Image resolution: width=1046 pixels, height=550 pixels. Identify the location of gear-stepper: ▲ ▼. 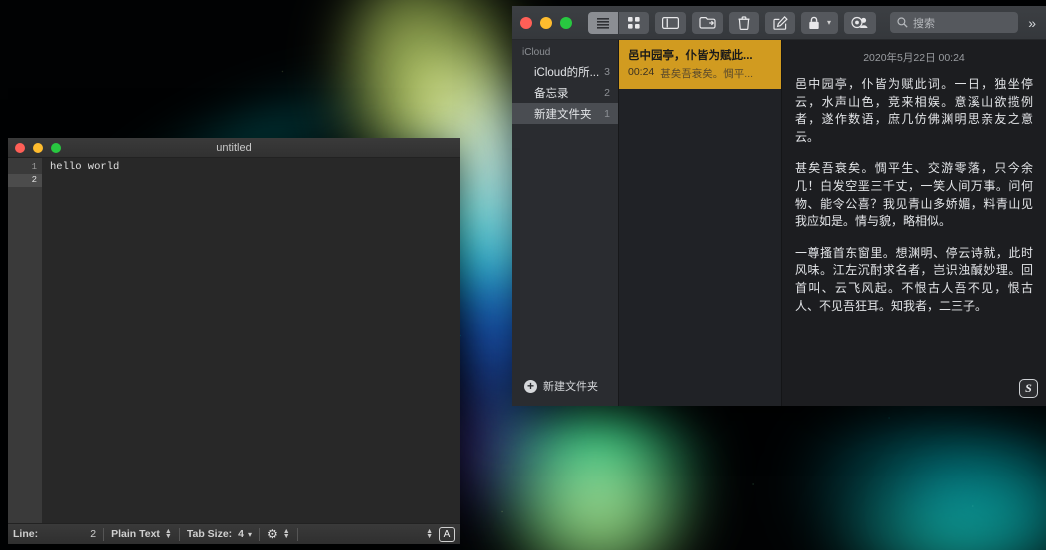
(286, 534).